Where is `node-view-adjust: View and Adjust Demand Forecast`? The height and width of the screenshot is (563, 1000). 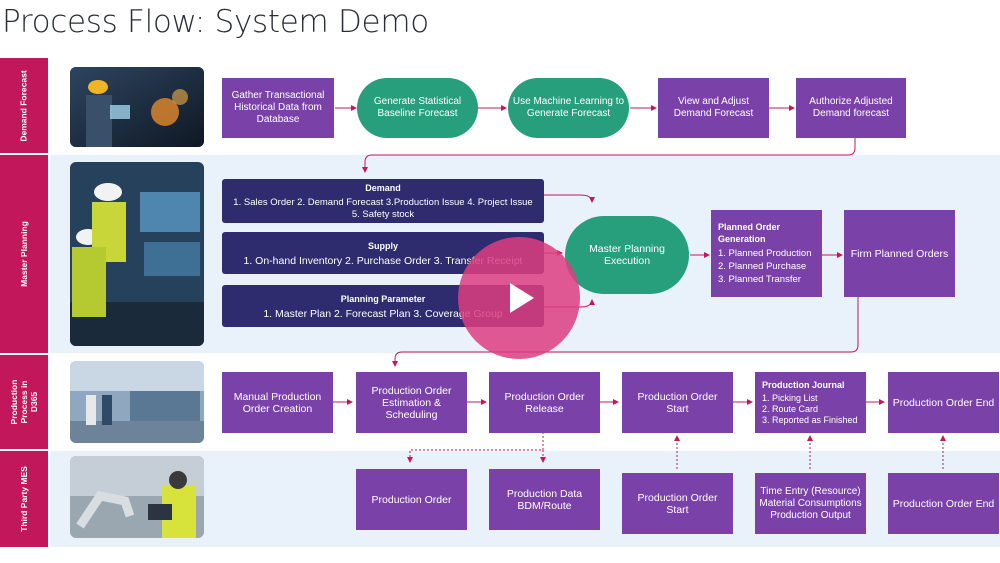 node-view-adjust: View and Adjust Demand Forecast is located at coordinates (713, 108).